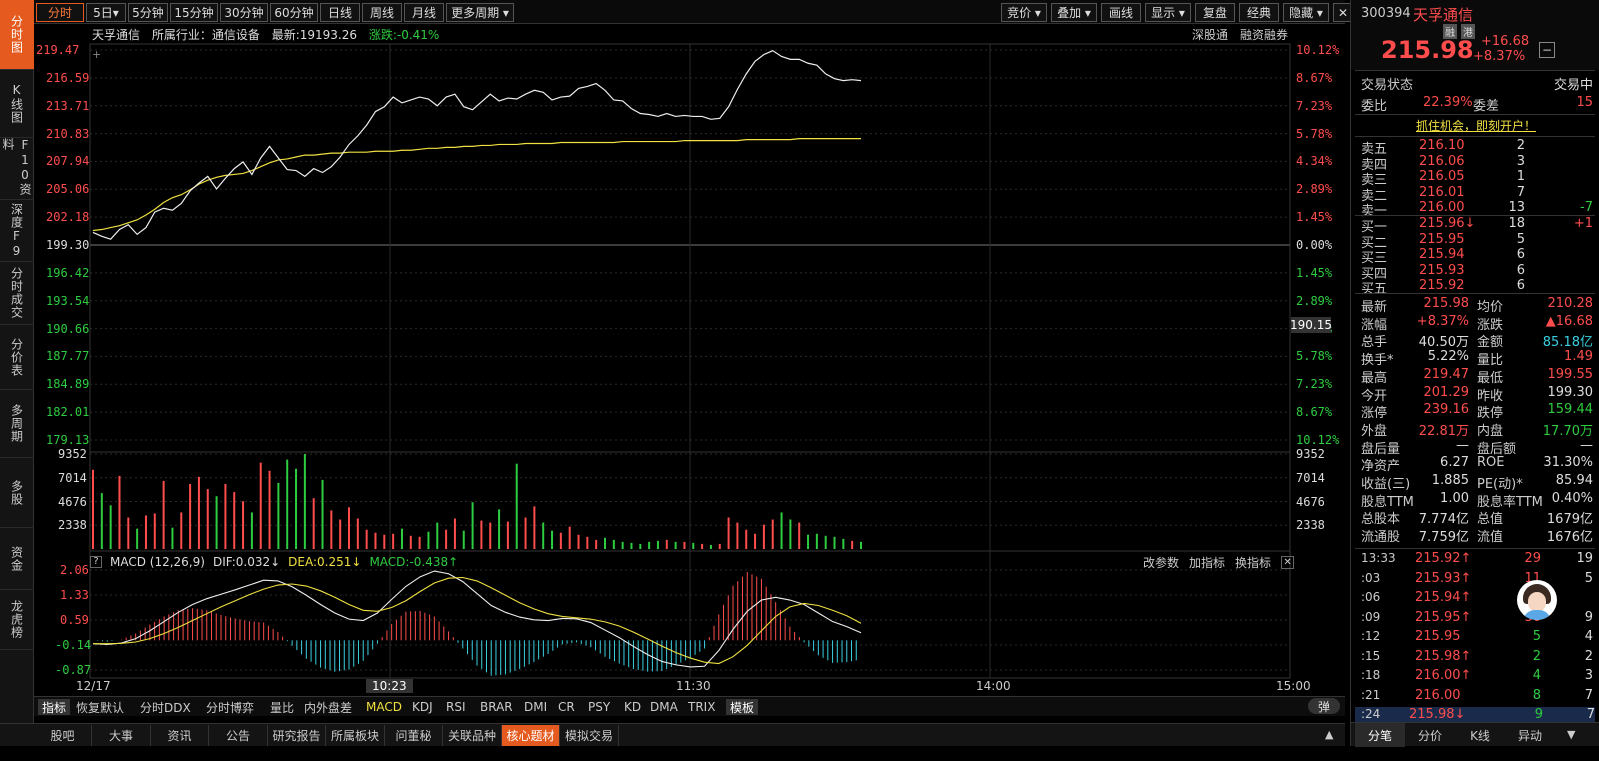 The width and height of the screenshot is (1599, 761). I want to click on stat-row: 股息TTM 1.00 股息率TTM 0.40%, so click(1477, 500).